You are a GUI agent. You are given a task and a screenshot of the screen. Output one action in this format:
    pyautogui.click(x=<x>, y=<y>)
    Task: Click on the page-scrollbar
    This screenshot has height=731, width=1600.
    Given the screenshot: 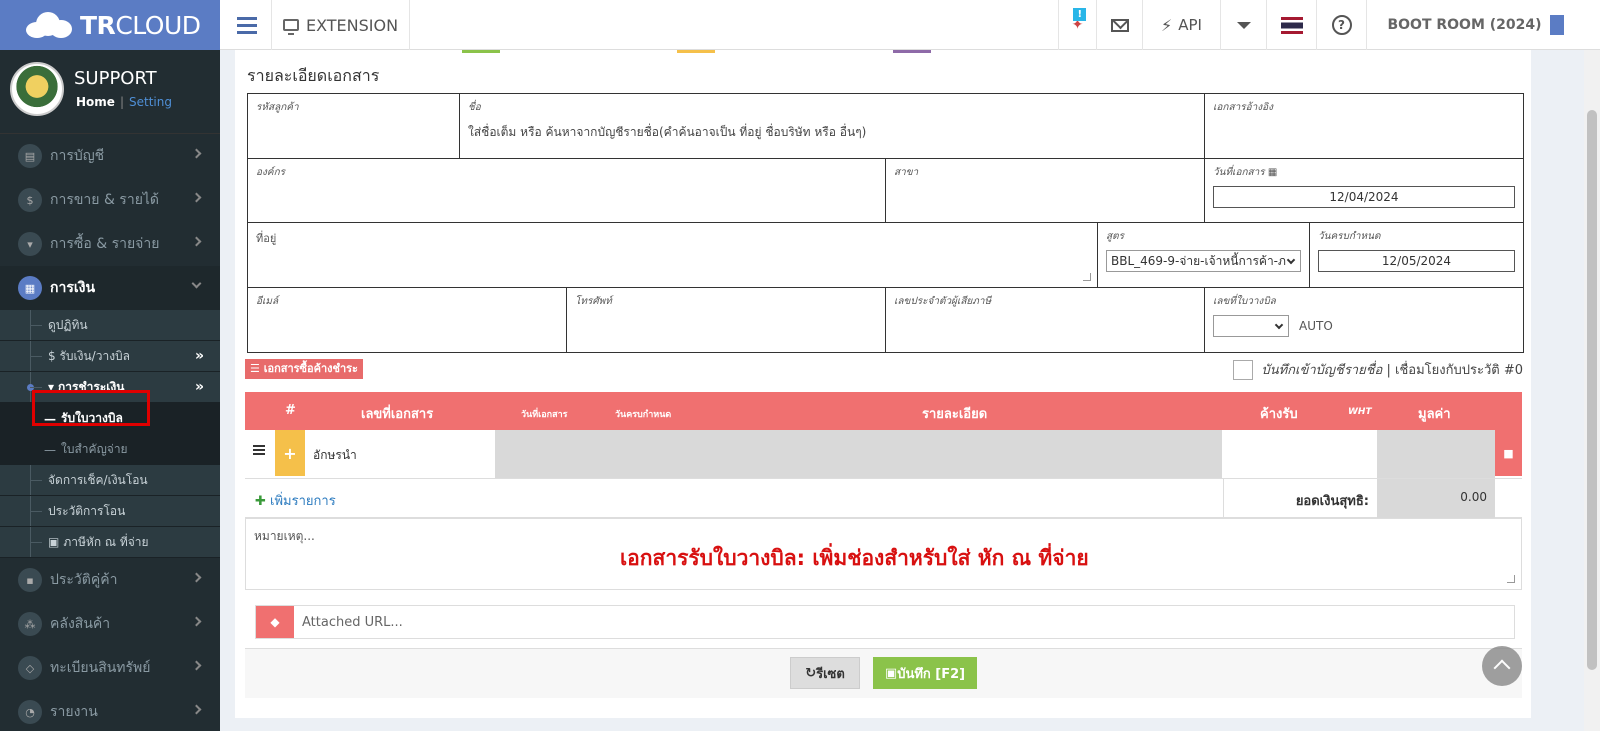 What is the action you would take?
    pyautogui.click(x=1592, y=390)
    